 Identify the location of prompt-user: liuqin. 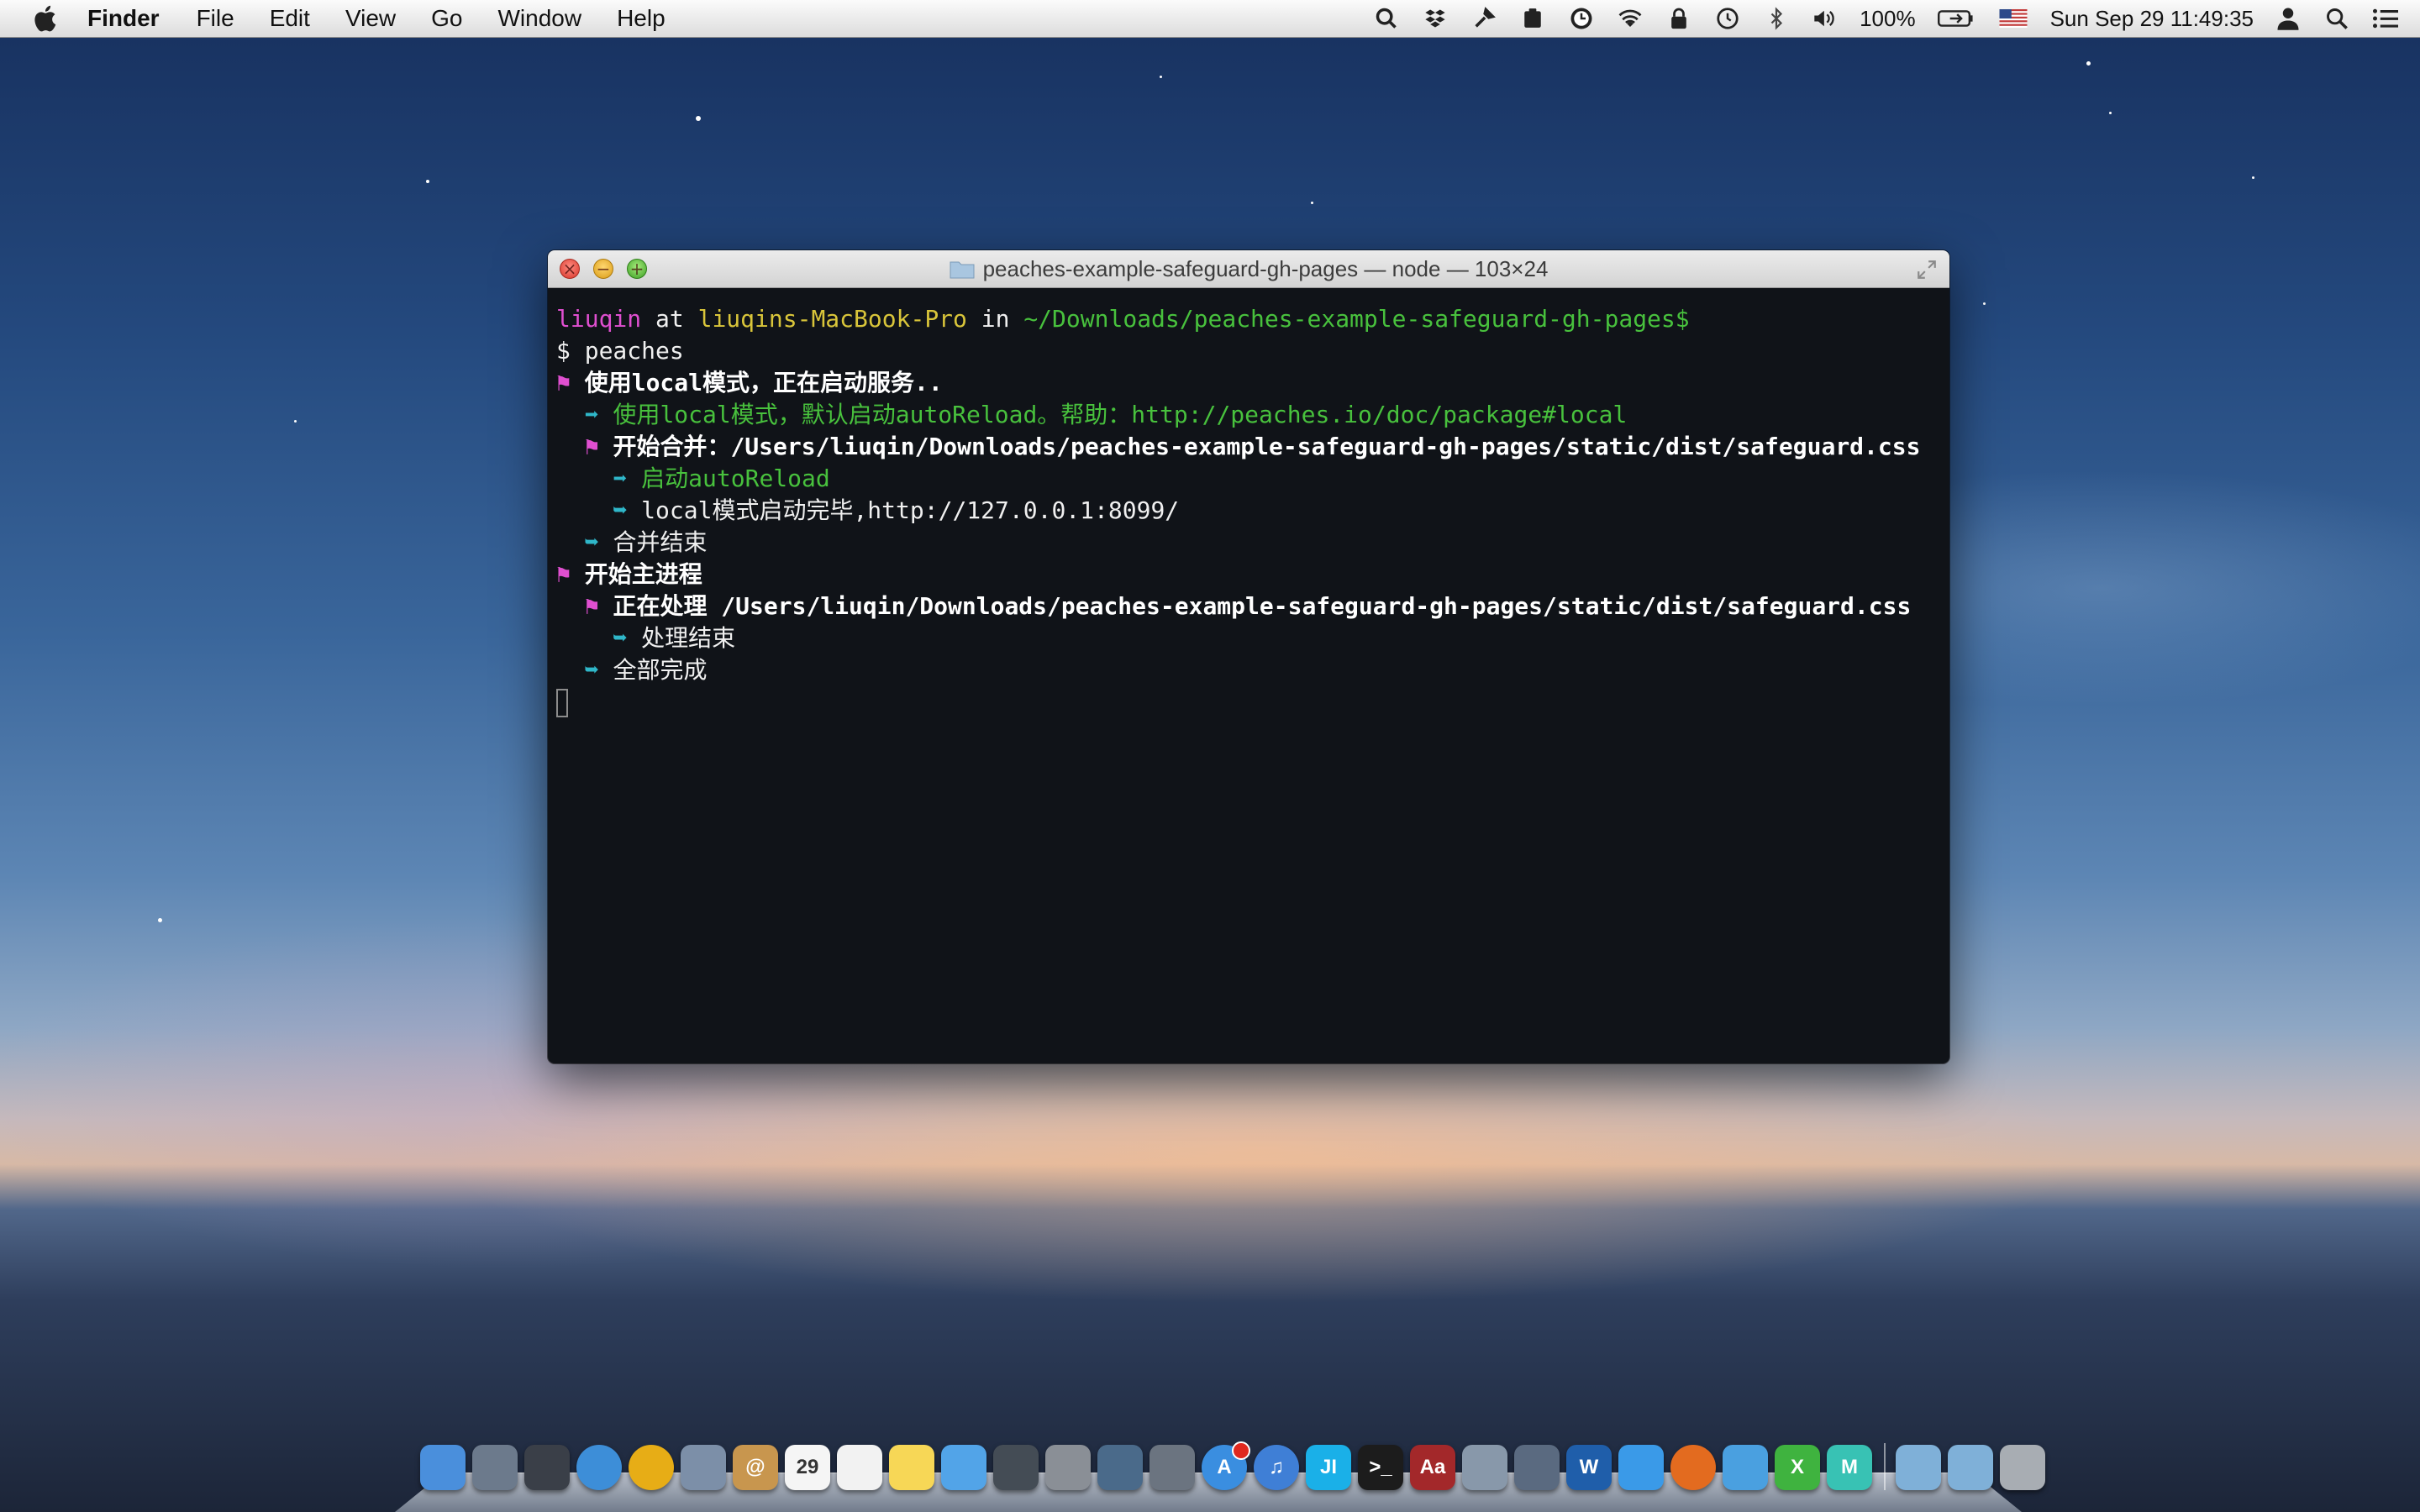
(599, 319).